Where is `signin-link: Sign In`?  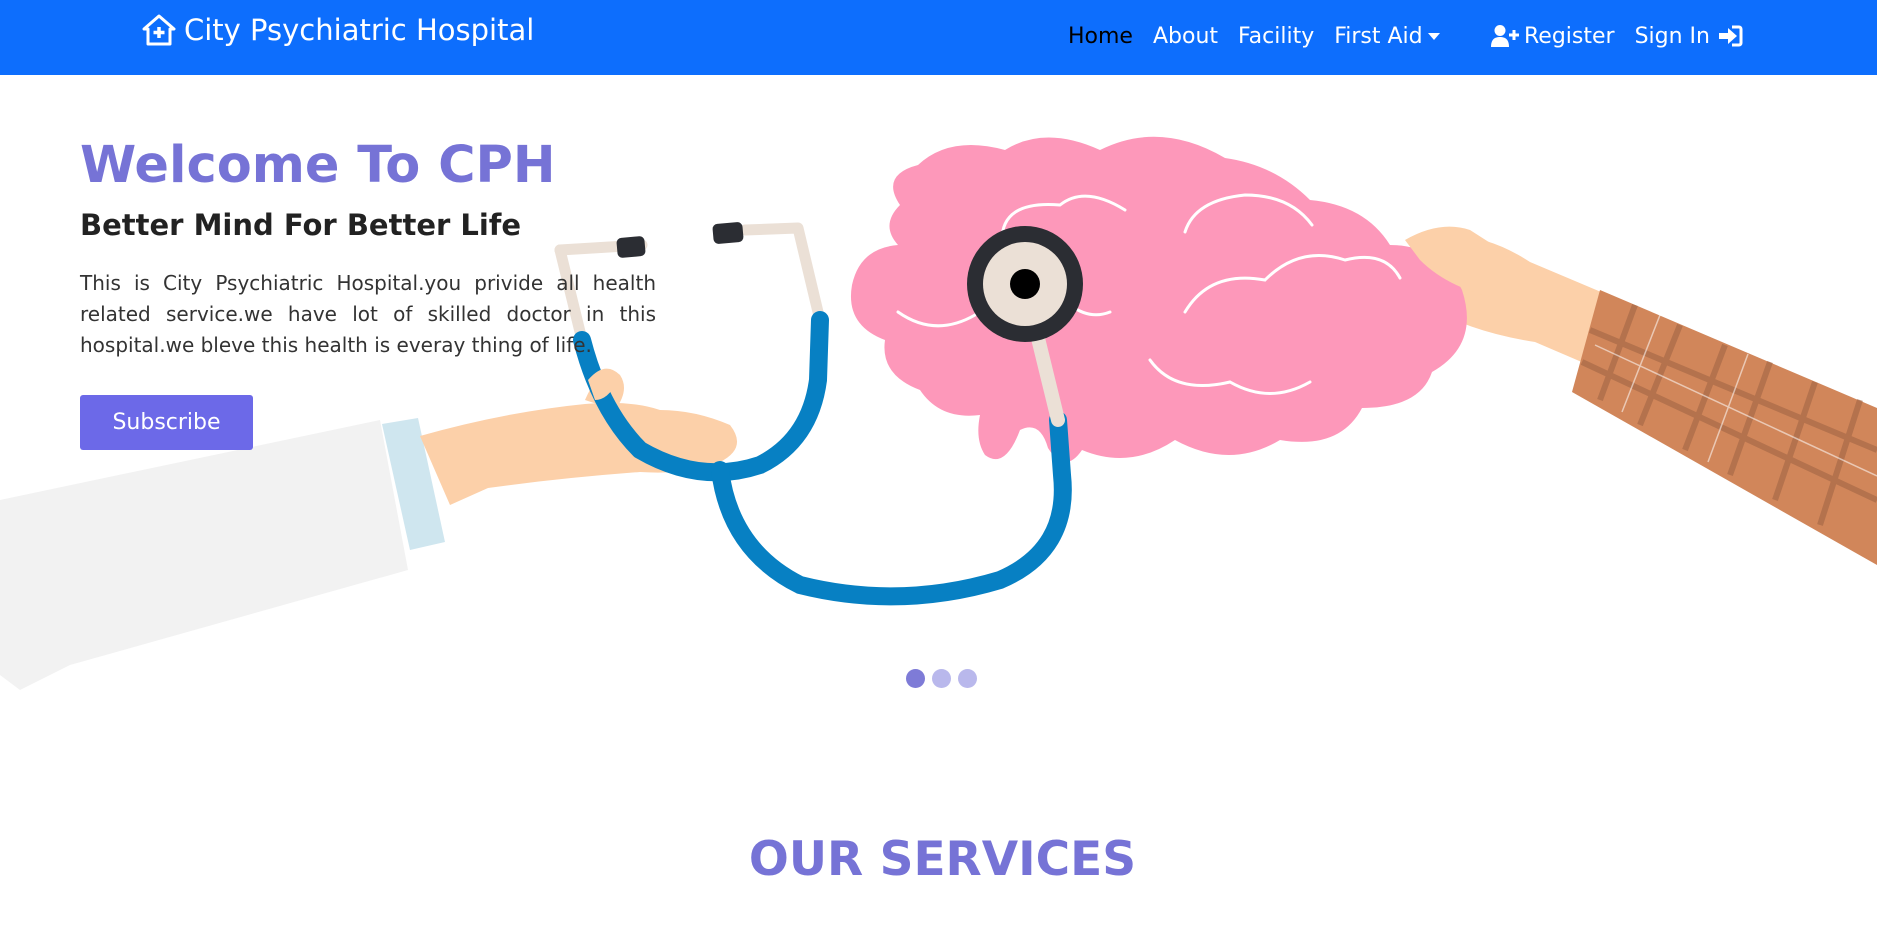 signin-link: Sign In is located at coordinates (1690, 36).